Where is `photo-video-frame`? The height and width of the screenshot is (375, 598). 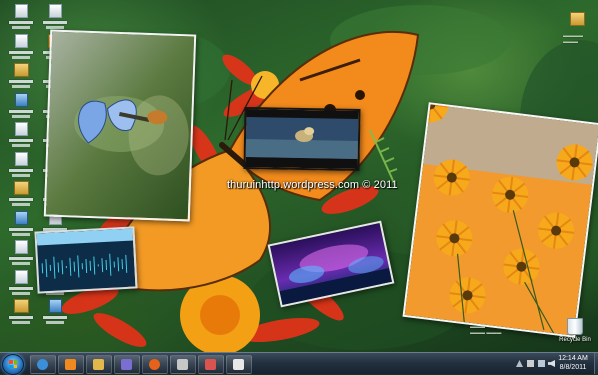 photo-video-frame is located at coordinates (302, 139).